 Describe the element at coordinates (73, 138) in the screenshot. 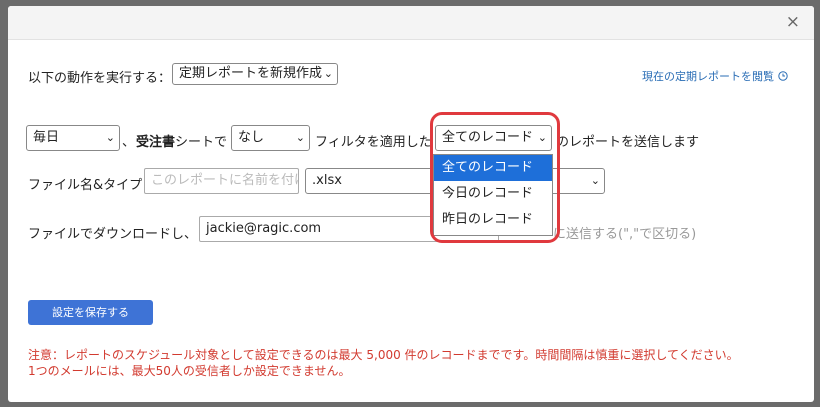

I see `frequency-select: 毎日 ⌄` at that location.